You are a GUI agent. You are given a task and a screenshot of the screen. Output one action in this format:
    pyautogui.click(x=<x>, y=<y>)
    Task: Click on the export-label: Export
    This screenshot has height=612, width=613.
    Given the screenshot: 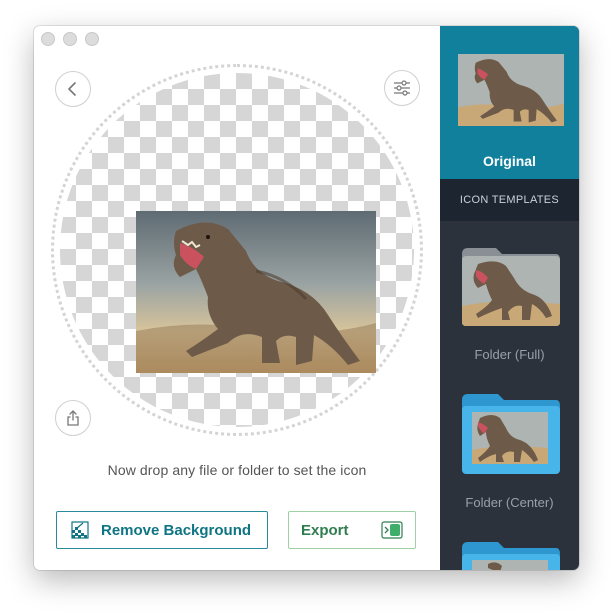 What is the action you would take?
    pyautogui.click(x=325, y=530)
    